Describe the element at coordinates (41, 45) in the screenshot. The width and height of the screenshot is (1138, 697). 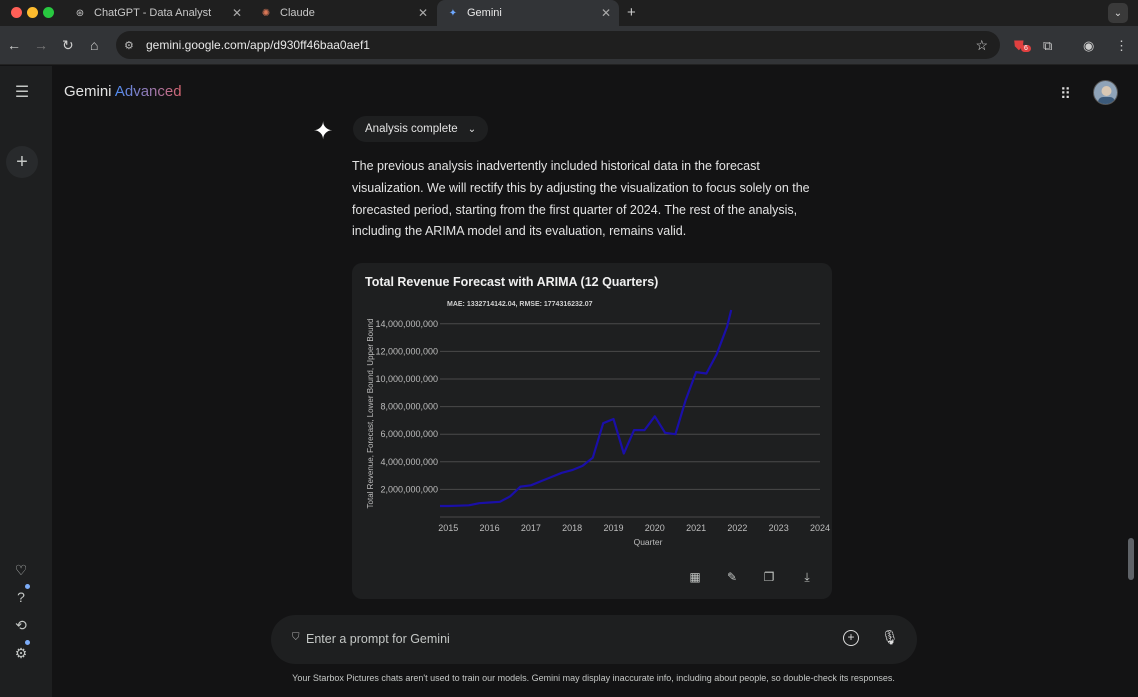
I see `forward-icon: →` at that location.